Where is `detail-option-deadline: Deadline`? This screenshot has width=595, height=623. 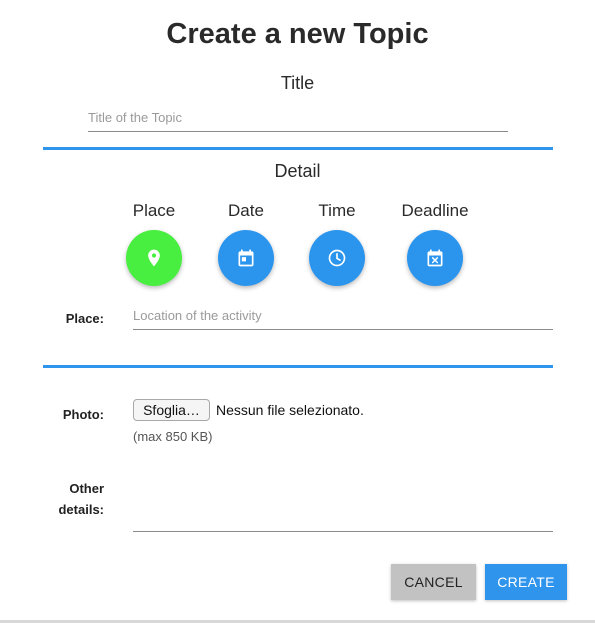 detail-option-deadline: Deadline is located at coordinates (435, 243).